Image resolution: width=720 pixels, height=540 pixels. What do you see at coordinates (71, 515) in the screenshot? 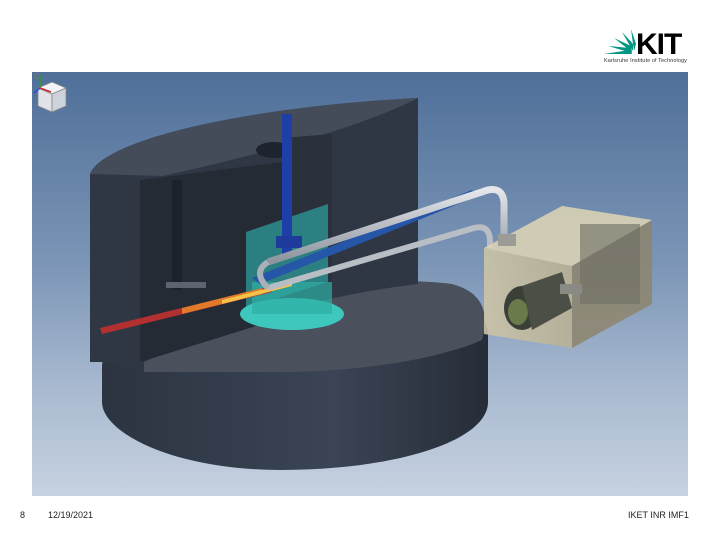
I see `slide-date: 12/19/2021` at bounding box center [71, 515].